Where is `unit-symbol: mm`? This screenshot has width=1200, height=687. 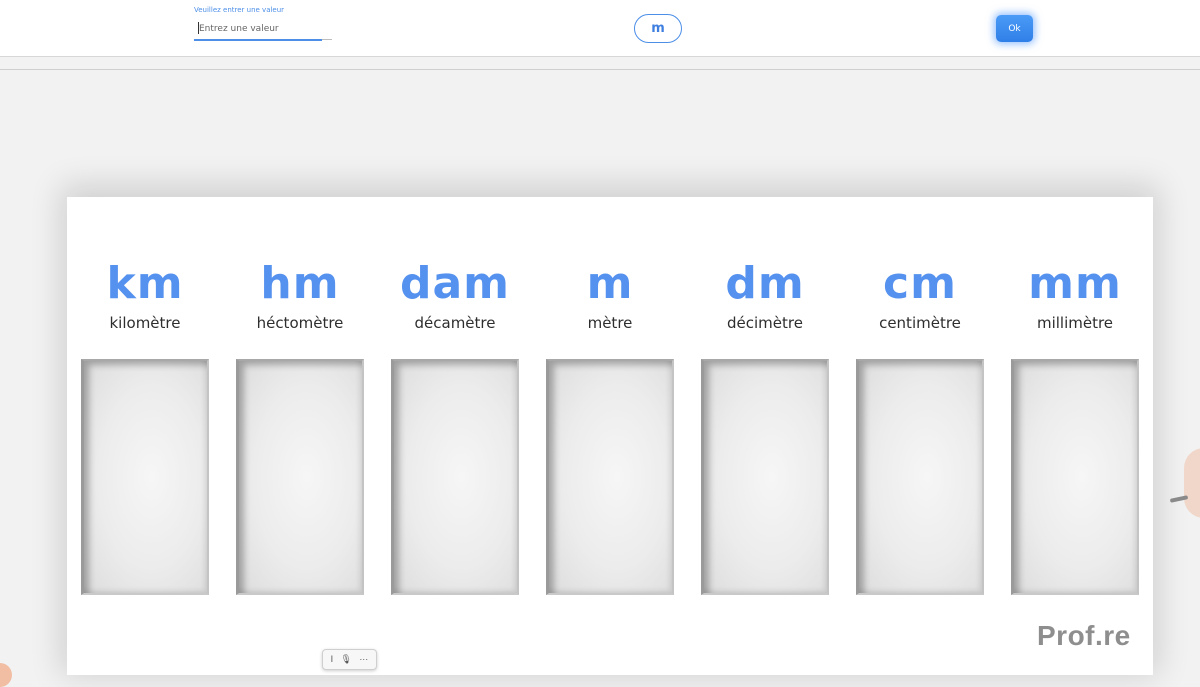 unit-symbol: mm is located at coordinates (1075, 283).